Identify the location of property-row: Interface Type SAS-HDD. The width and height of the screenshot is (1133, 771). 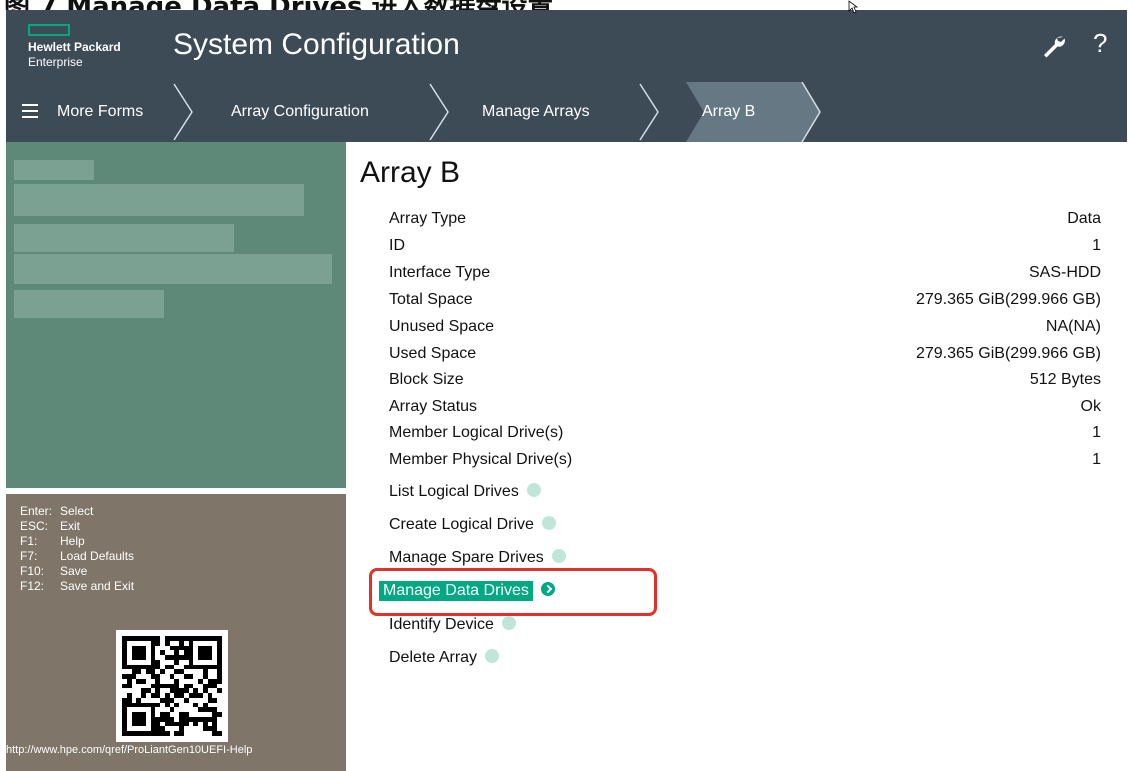
(745, 277).